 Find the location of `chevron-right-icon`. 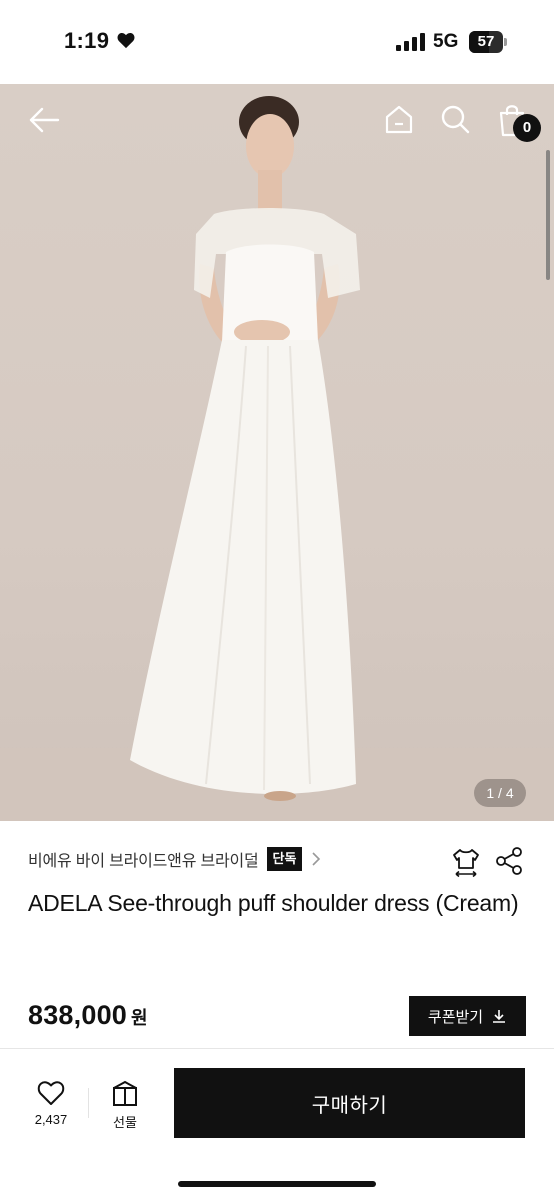

chevron-right-icon is located at coordinates (316, 859).